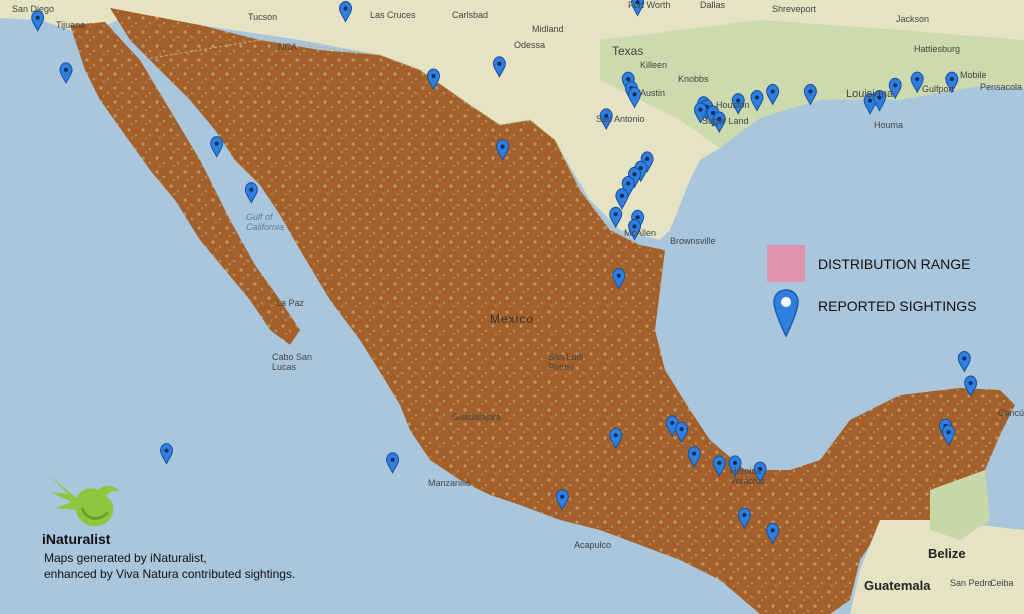 The width and height of the screenshot is (1024, 614). I want to click on label-austin: Austin, so click(653, 93).